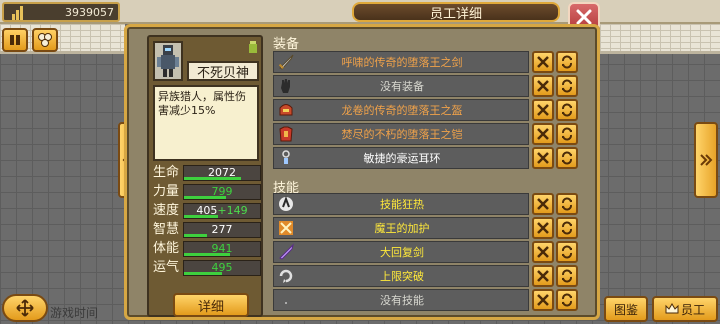  Describe the element at coordinates (401, 300) in the screenshot. I see `skill-item-slot: 没有技能` at that location.